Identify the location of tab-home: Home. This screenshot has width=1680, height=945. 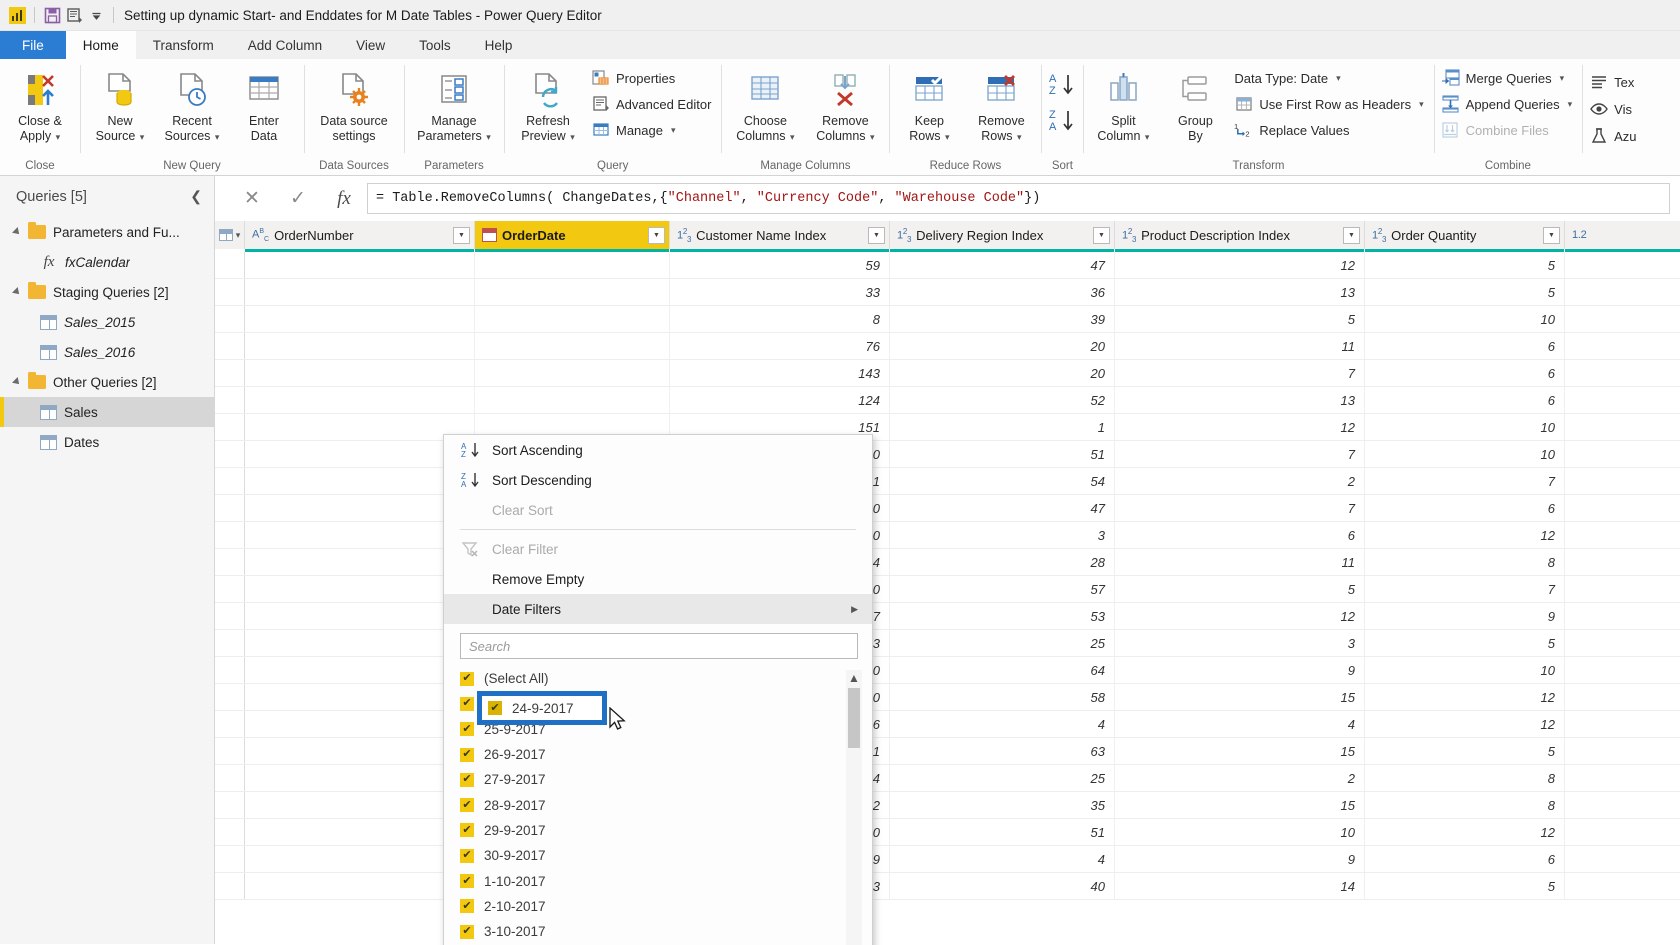
(100, 45).